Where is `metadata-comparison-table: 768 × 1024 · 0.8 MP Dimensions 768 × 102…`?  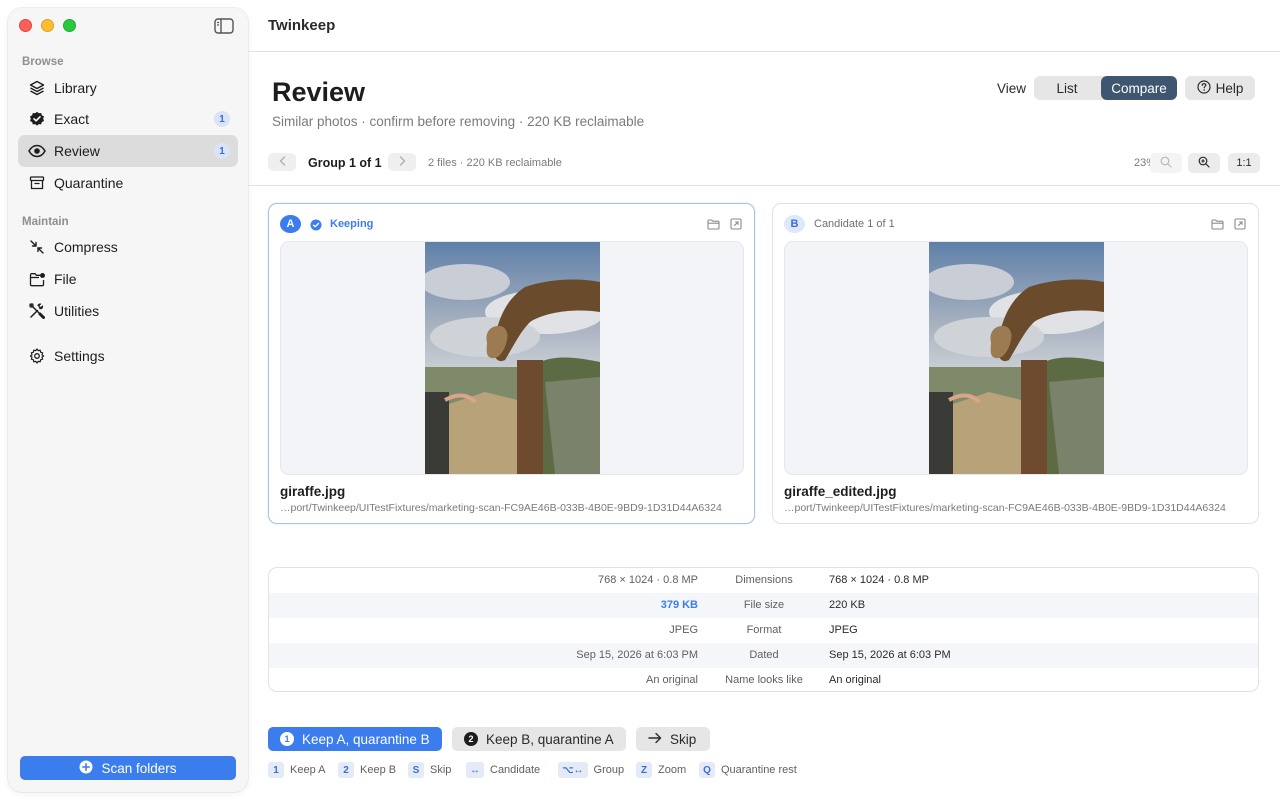
metadata-comparison-table: 768 × 1024 · 0.8 MP Dimensions 768 × 102… is located at coordinates (763, 629).